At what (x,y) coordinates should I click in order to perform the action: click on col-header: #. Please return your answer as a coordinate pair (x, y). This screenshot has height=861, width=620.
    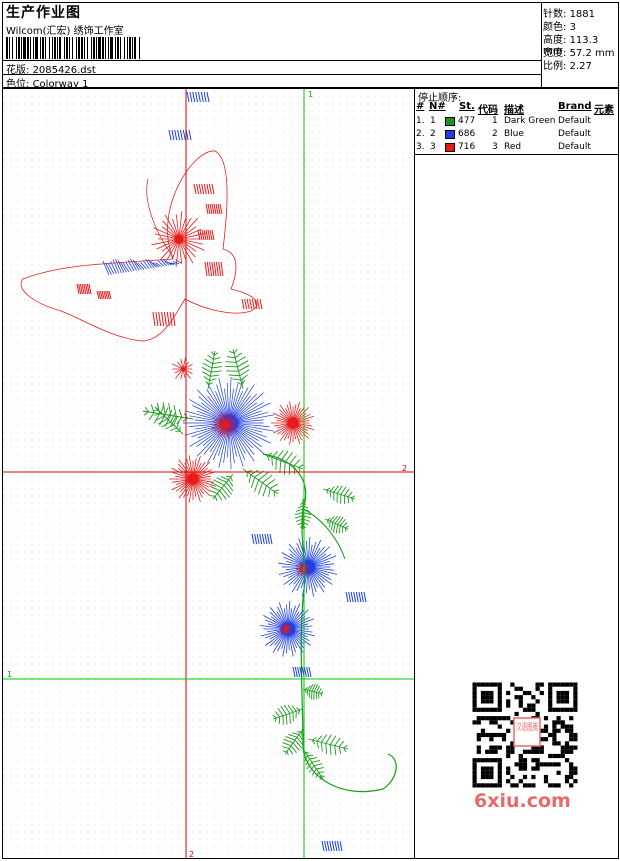
    Looking at the image, I should click on (420, 106).